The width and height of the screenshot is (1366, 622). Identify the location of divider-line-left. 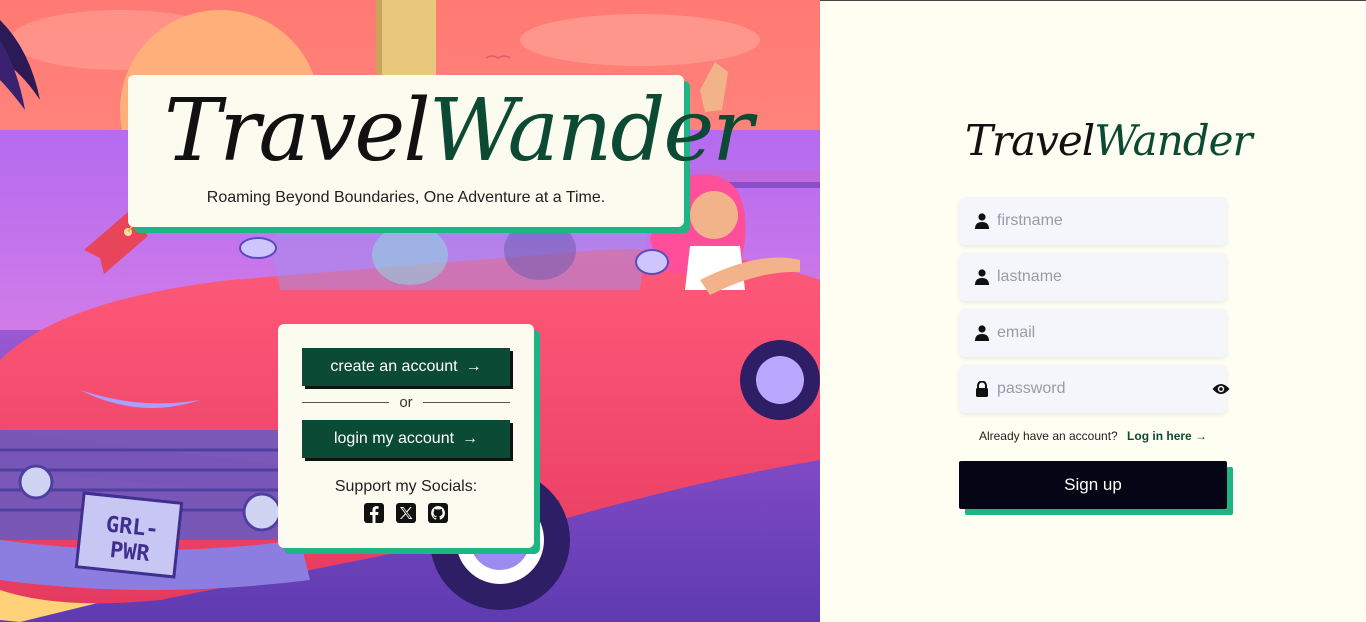
(346, 402).